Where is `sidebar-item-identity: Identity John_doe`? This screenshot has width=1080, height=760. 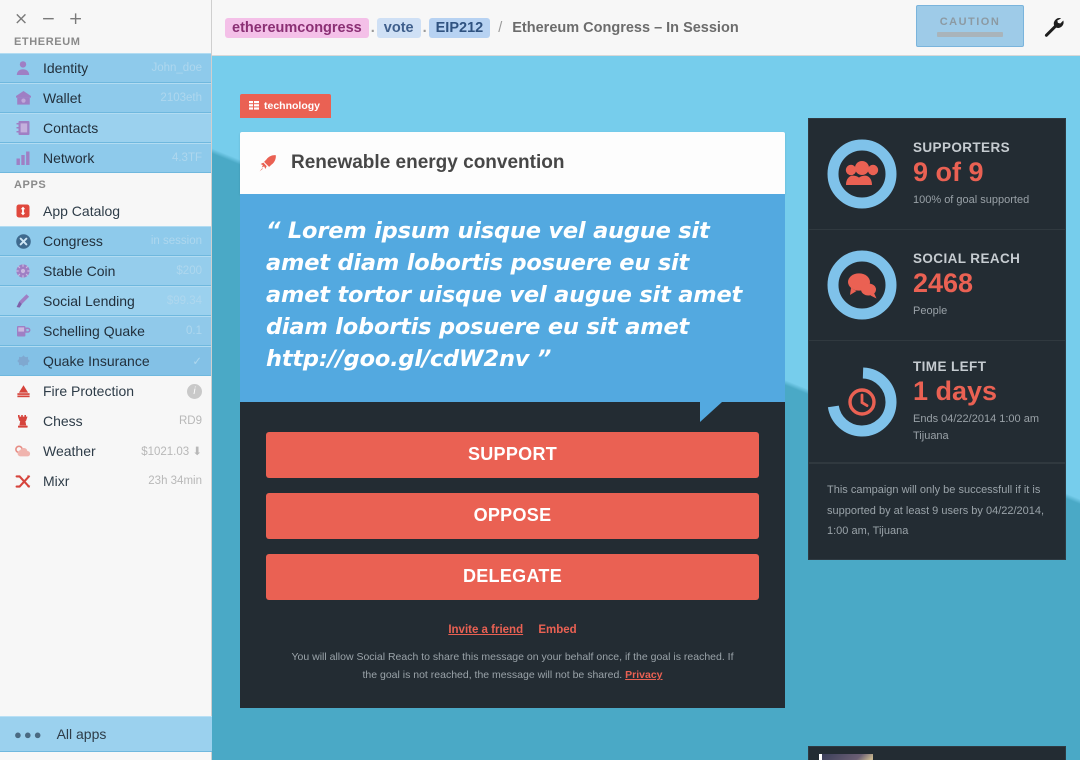 sidebar-item-identity: Identity John_doe is located at coordinates (105, 68).